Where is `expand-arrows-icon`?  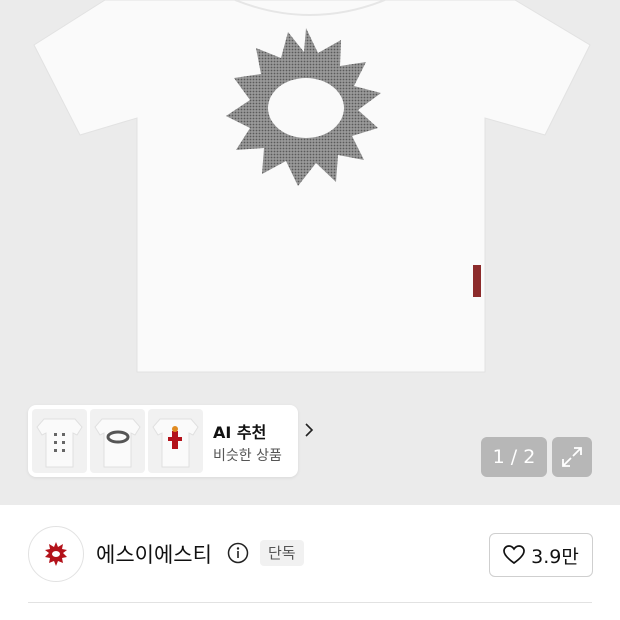 expand-arrows-icon is located at coordinates (572, 457).